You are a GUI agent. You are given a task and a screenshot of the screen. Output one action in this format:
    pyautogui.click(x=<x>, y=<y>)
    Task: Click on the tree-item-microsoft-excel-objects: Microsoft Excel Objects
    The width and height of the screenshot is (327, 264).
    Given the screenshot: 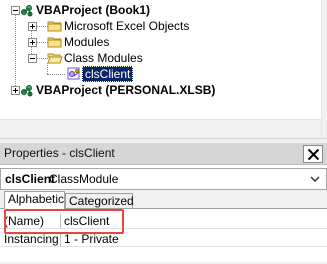 What is the action you would take?
    pyautogui.click(x=126, y=26)
    